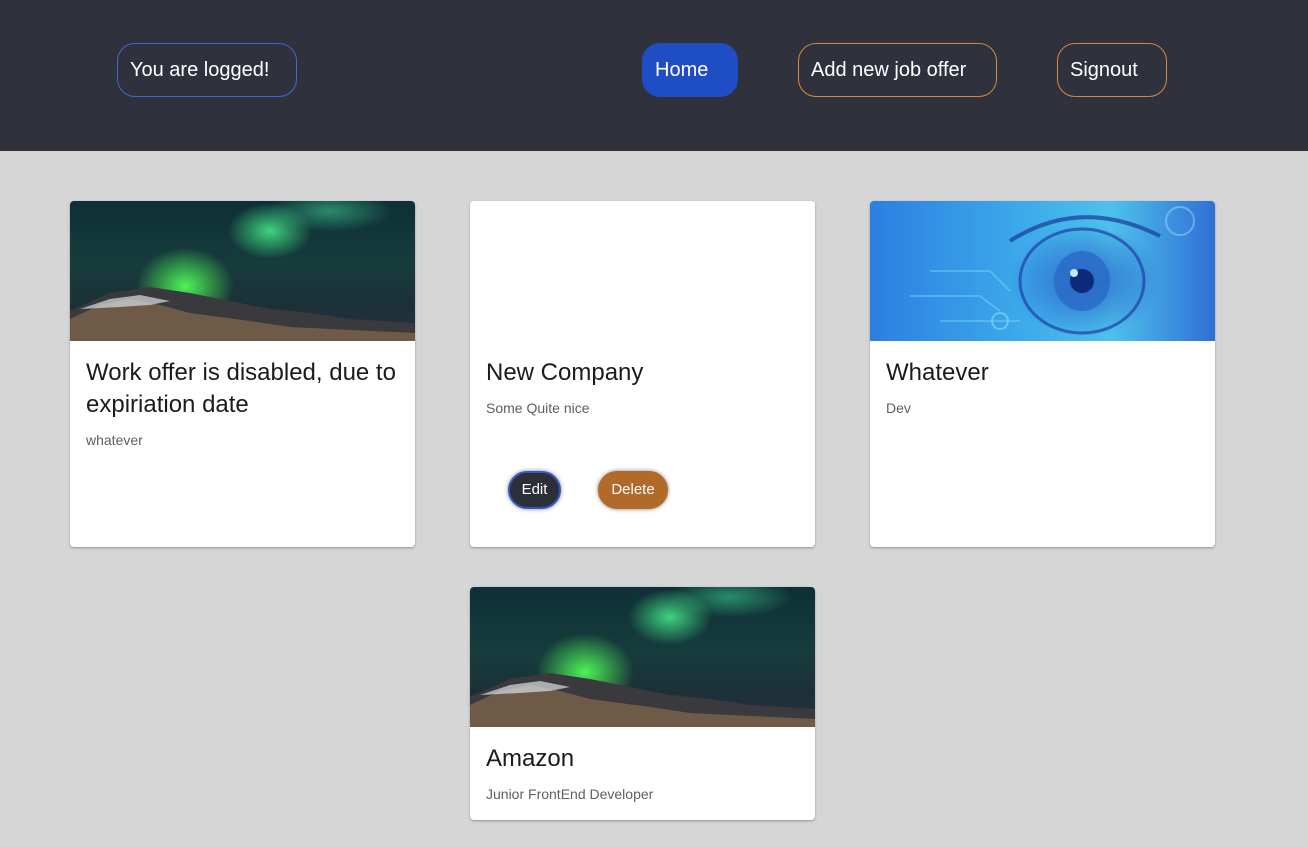 The image size is (1308, 847). I want to click on job-offer-card: New Company Some Quite nice Edit Delete, so click(642, 374).